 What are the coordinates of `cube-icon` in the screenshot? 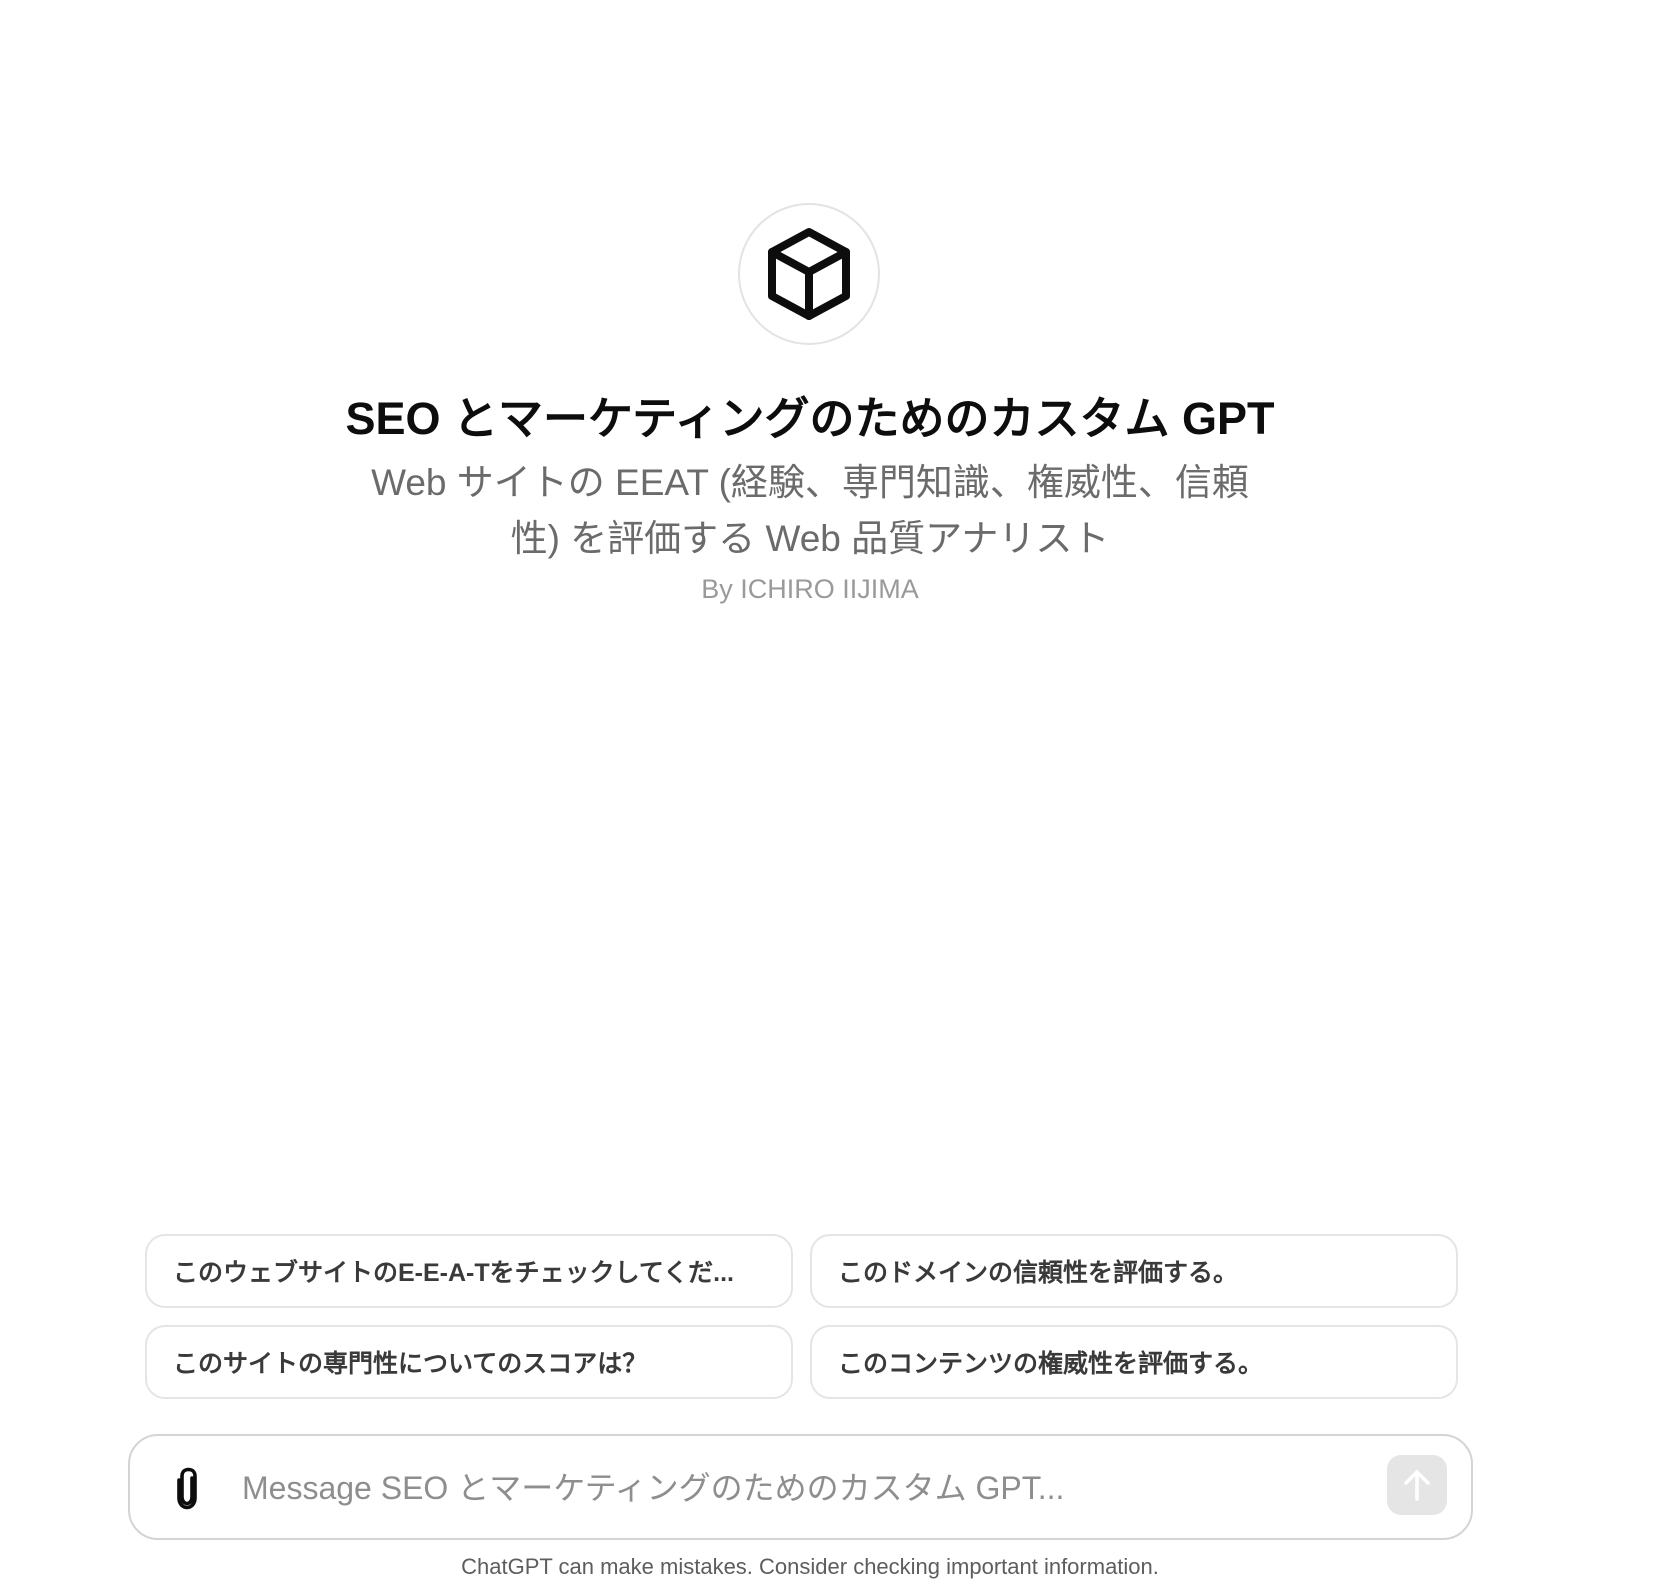 It's located at (809, 274).